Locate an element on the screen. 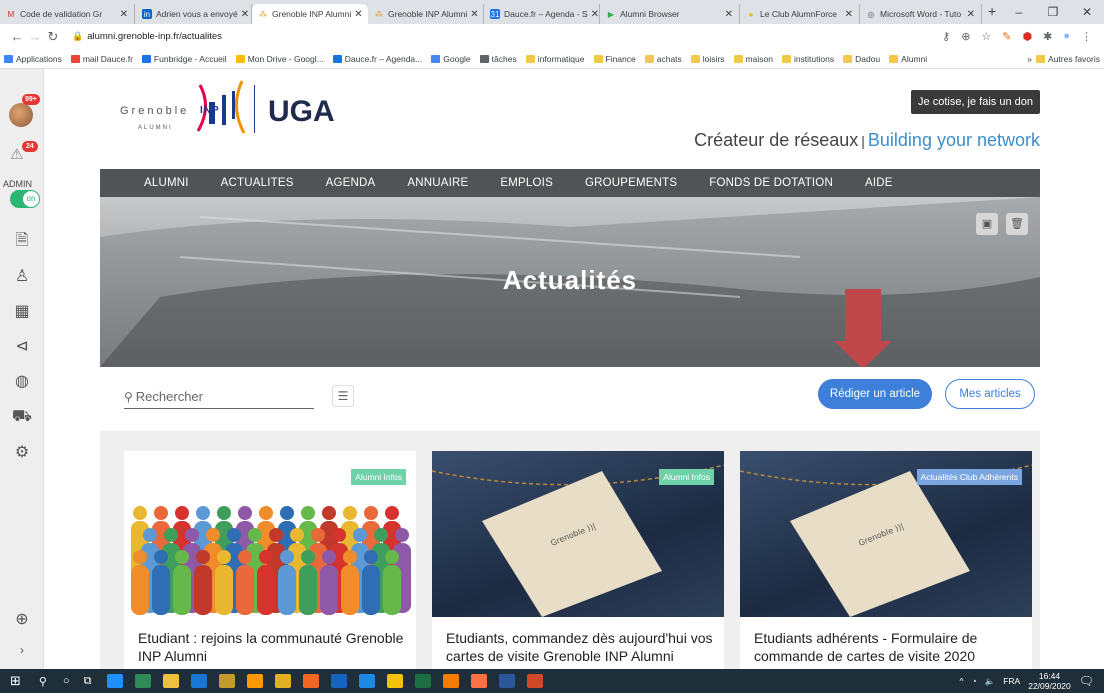 This screenshot has width=1104, height=693. browser-tab: ◎ Microsoft Word - Tuto ✕ is located at coordinates (921, 14).